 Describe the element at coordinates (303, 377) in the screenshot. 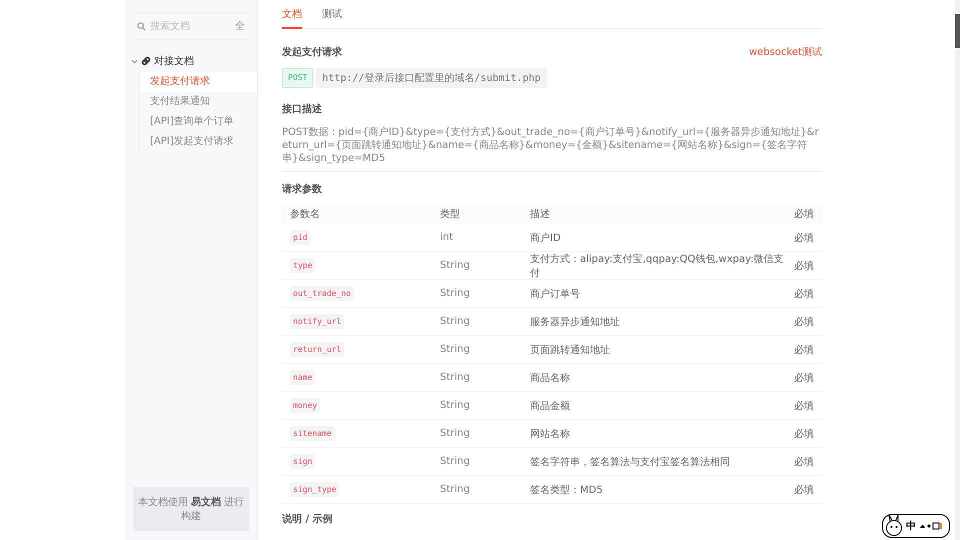

I see `param-name: name` at that location.